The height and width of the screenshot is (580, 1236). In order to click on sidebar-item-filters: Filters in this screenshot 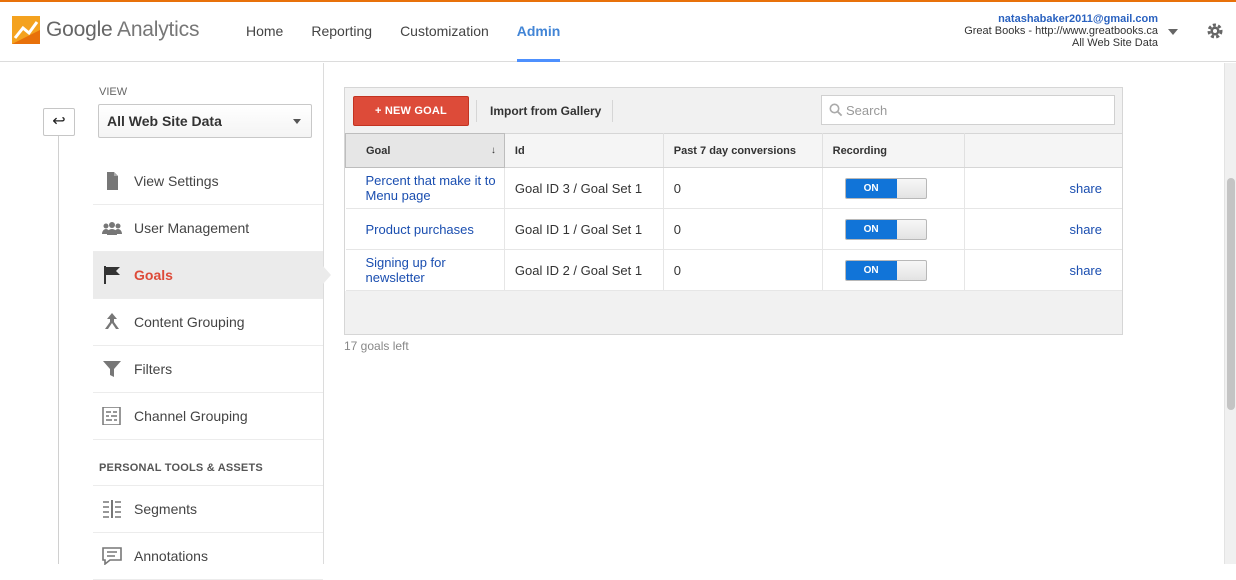, I will do `click(208, 369)`.